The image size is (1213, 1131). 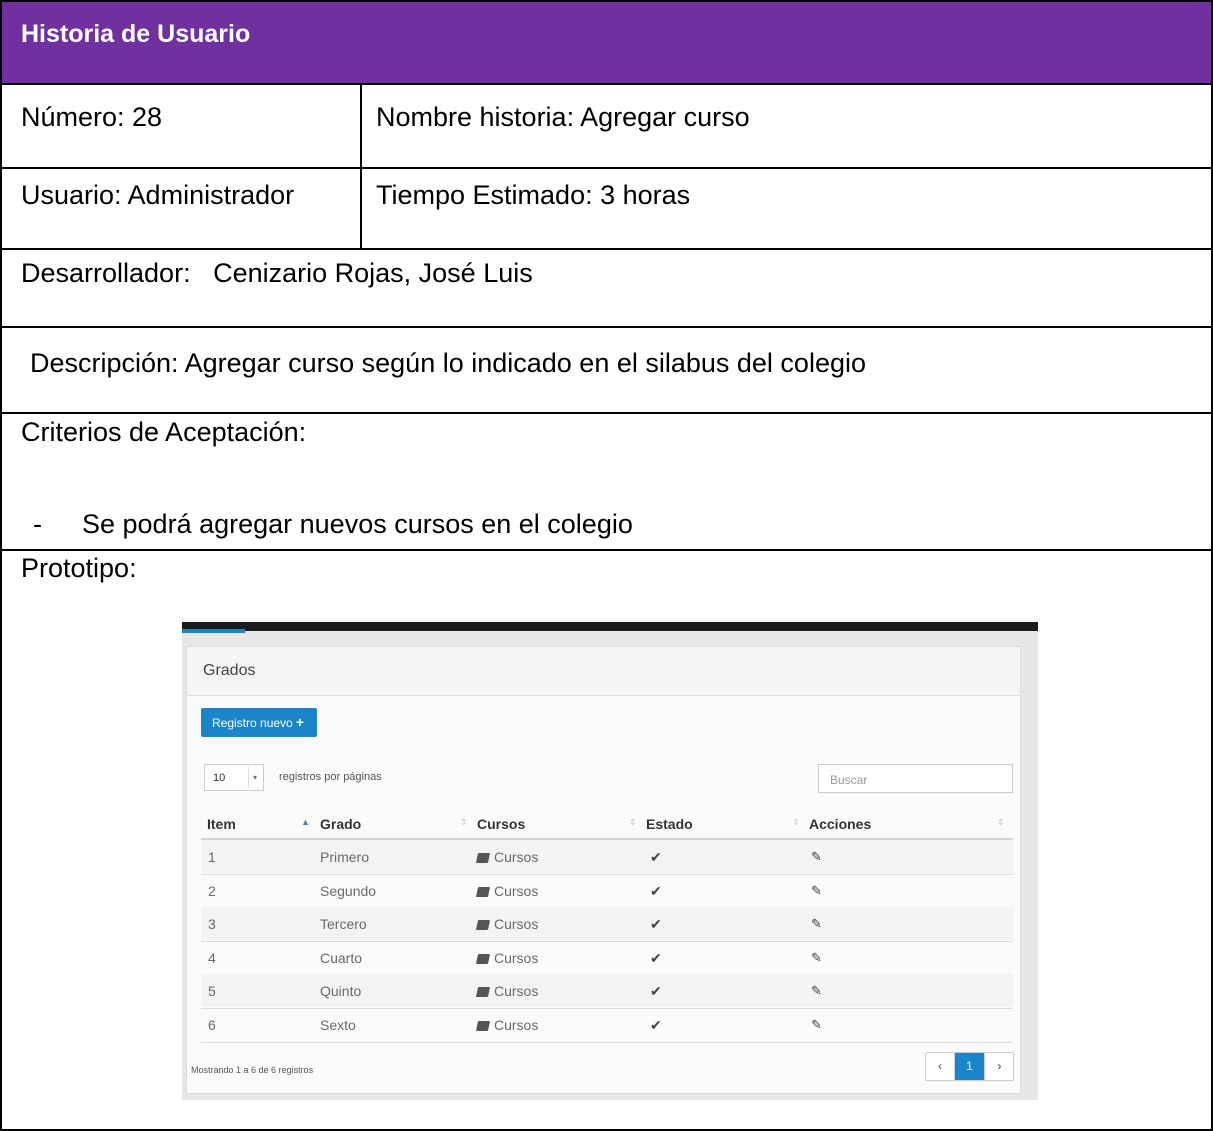 I want to click on new-record-button: Registro nuevo +, so click(x=259, y=722).